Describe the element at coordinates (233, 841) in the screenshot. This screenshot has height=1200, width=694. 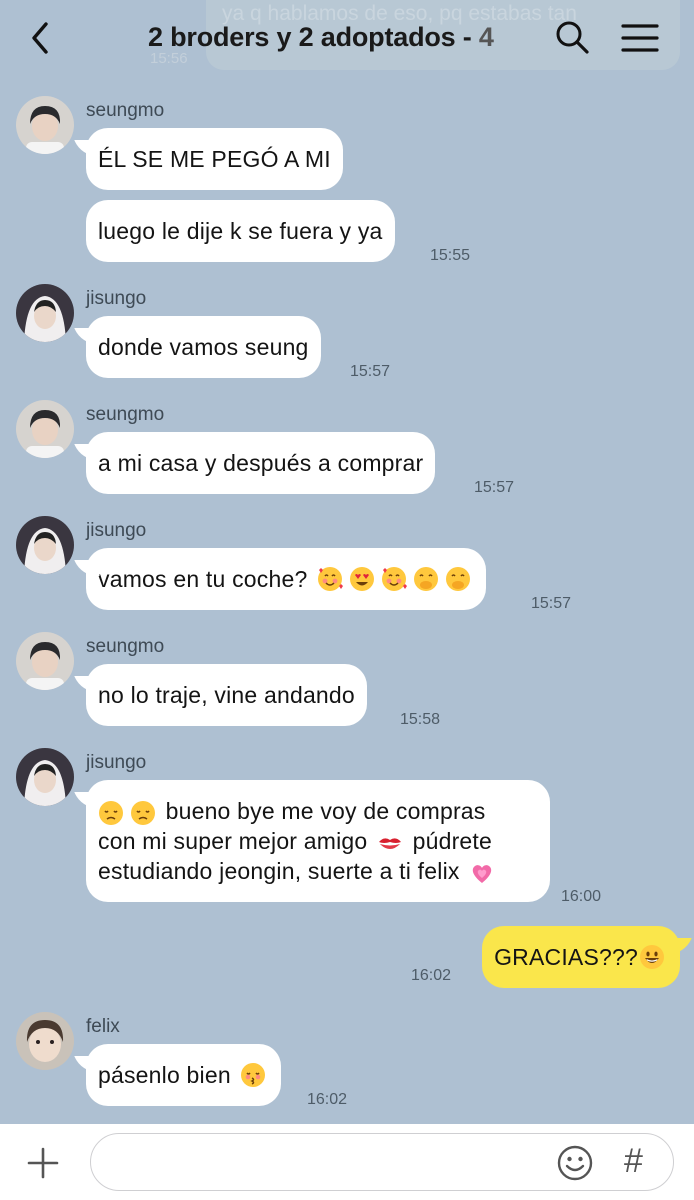
I see `message-text: con mi super mejor amigo` at that location.